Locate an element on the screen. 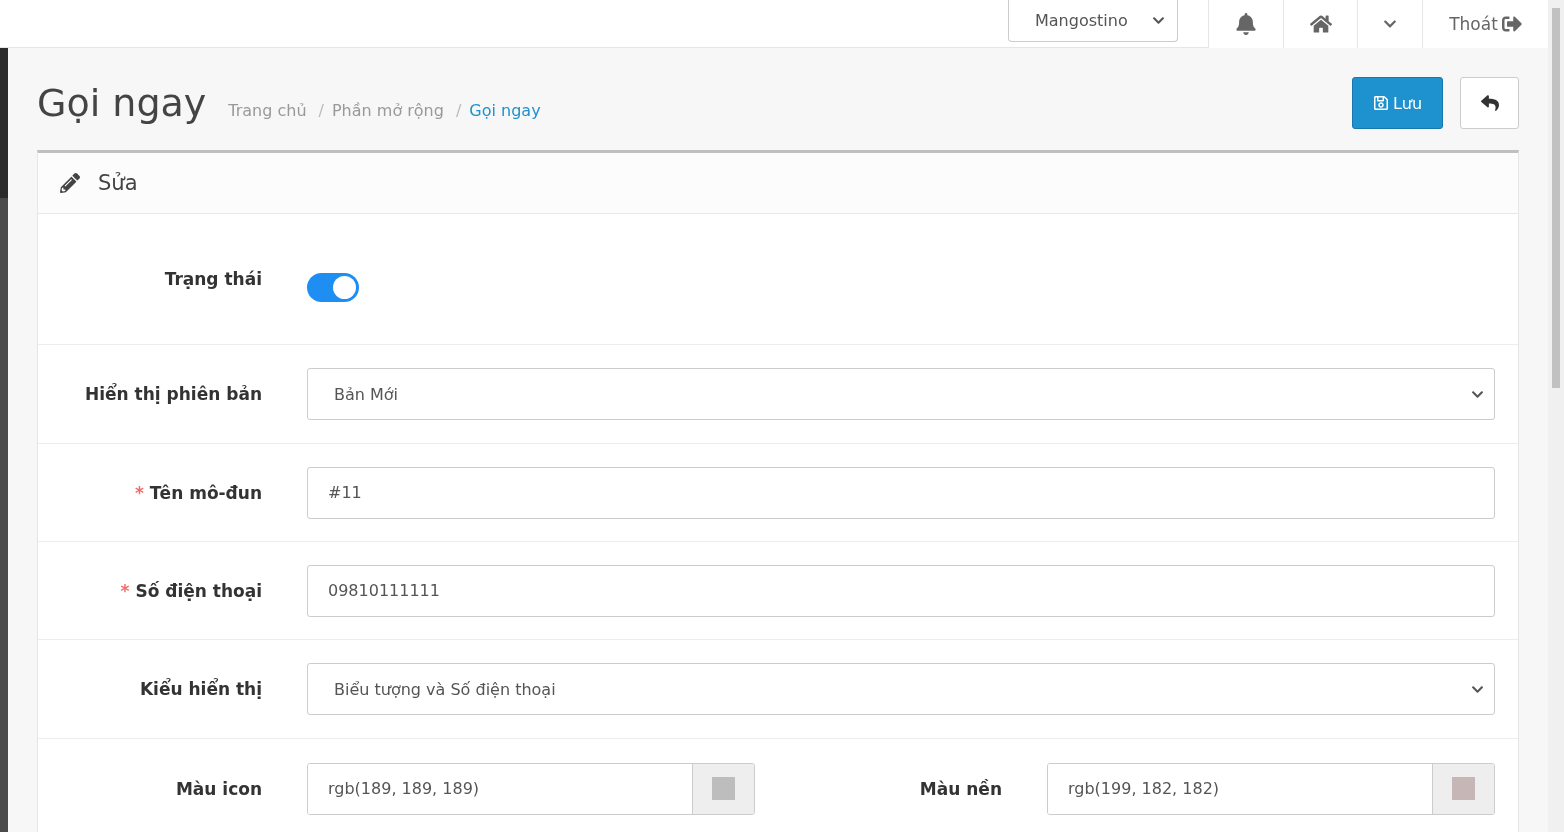 The image size is (1564, 832). status-toggle is located at coordinates (333, 287).